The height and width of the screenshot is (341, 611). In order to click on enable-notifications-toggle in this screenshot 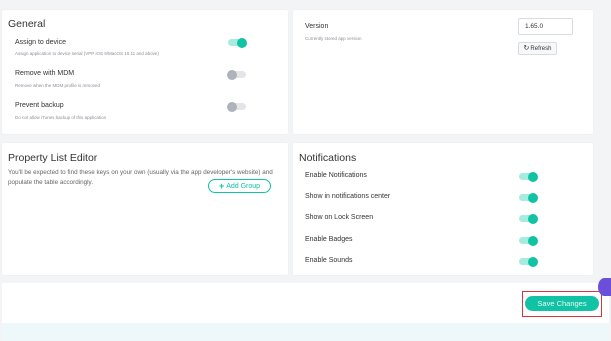, I will do `click(528, 176)`.